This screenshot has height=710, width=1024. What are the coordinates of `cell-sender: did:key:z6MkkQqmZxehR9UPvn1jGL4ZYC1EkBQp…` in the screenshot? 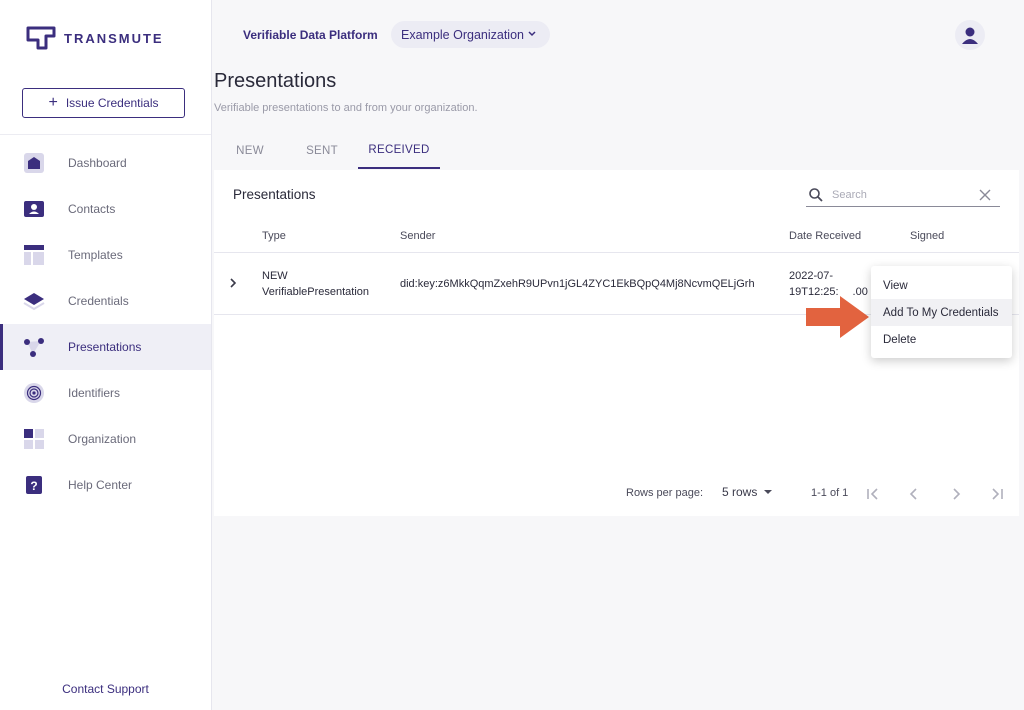 It's located at (577, 284).